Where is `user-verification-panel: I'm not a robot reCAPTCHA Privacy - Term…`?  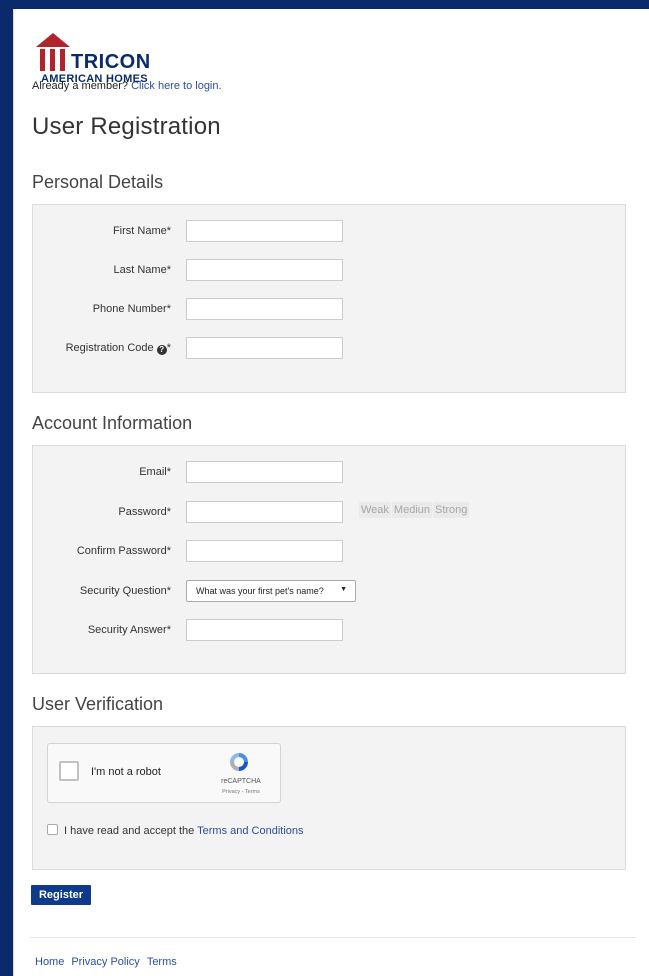 user-verification-panel: I'm not a robot reCAPTCHA Privacy - Term… is located at coordinates (329, 798).